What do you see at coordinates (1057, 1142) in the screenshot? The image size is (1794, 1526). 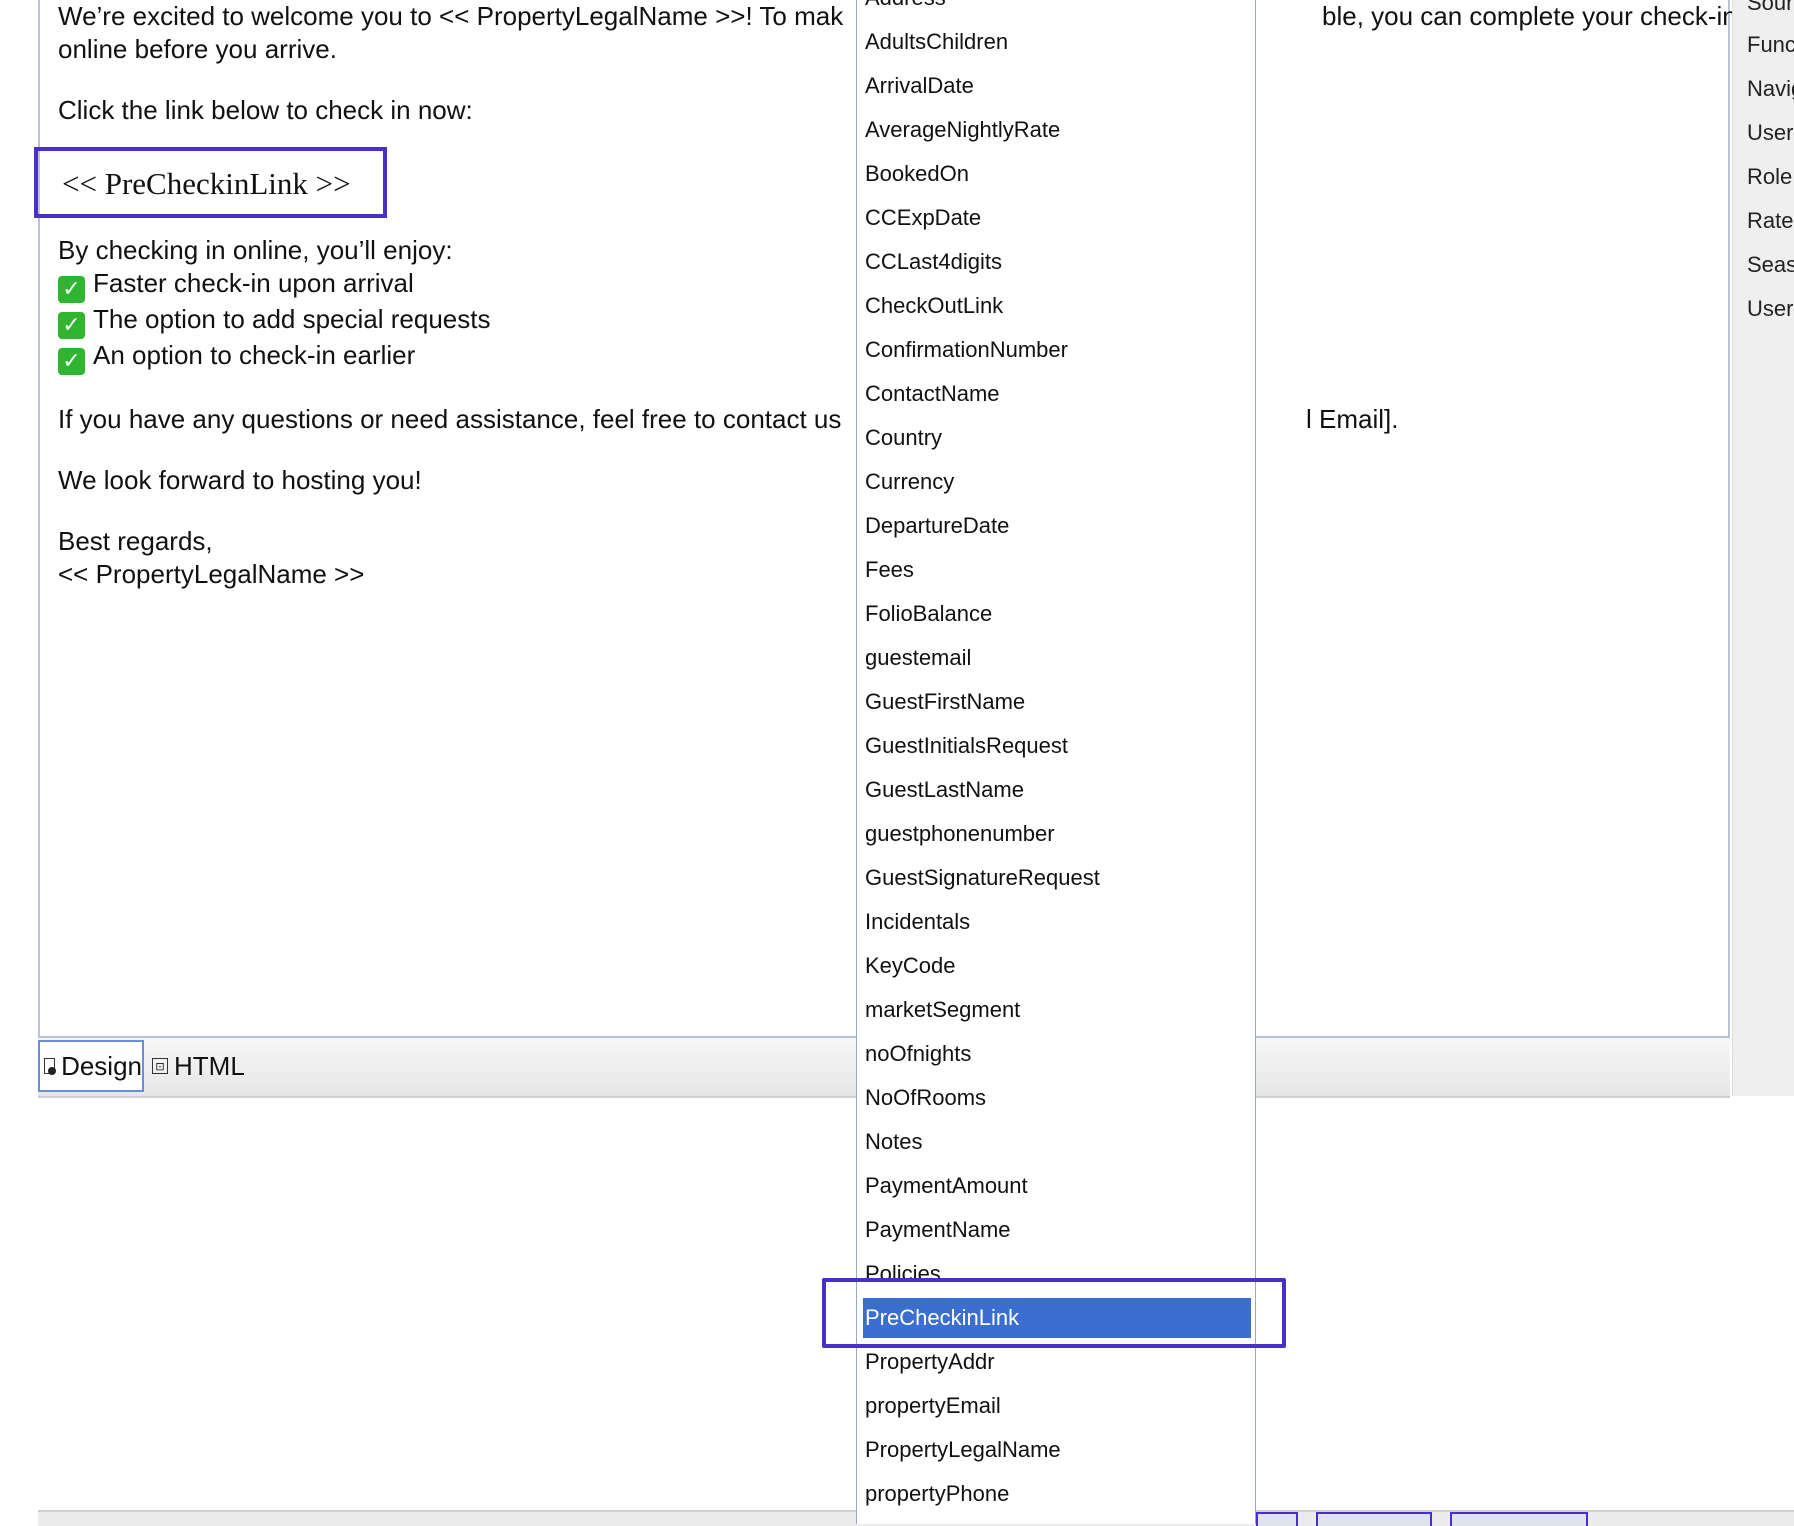 I see `dropdown-option: Notes` at bounding box center [1057, 1142].